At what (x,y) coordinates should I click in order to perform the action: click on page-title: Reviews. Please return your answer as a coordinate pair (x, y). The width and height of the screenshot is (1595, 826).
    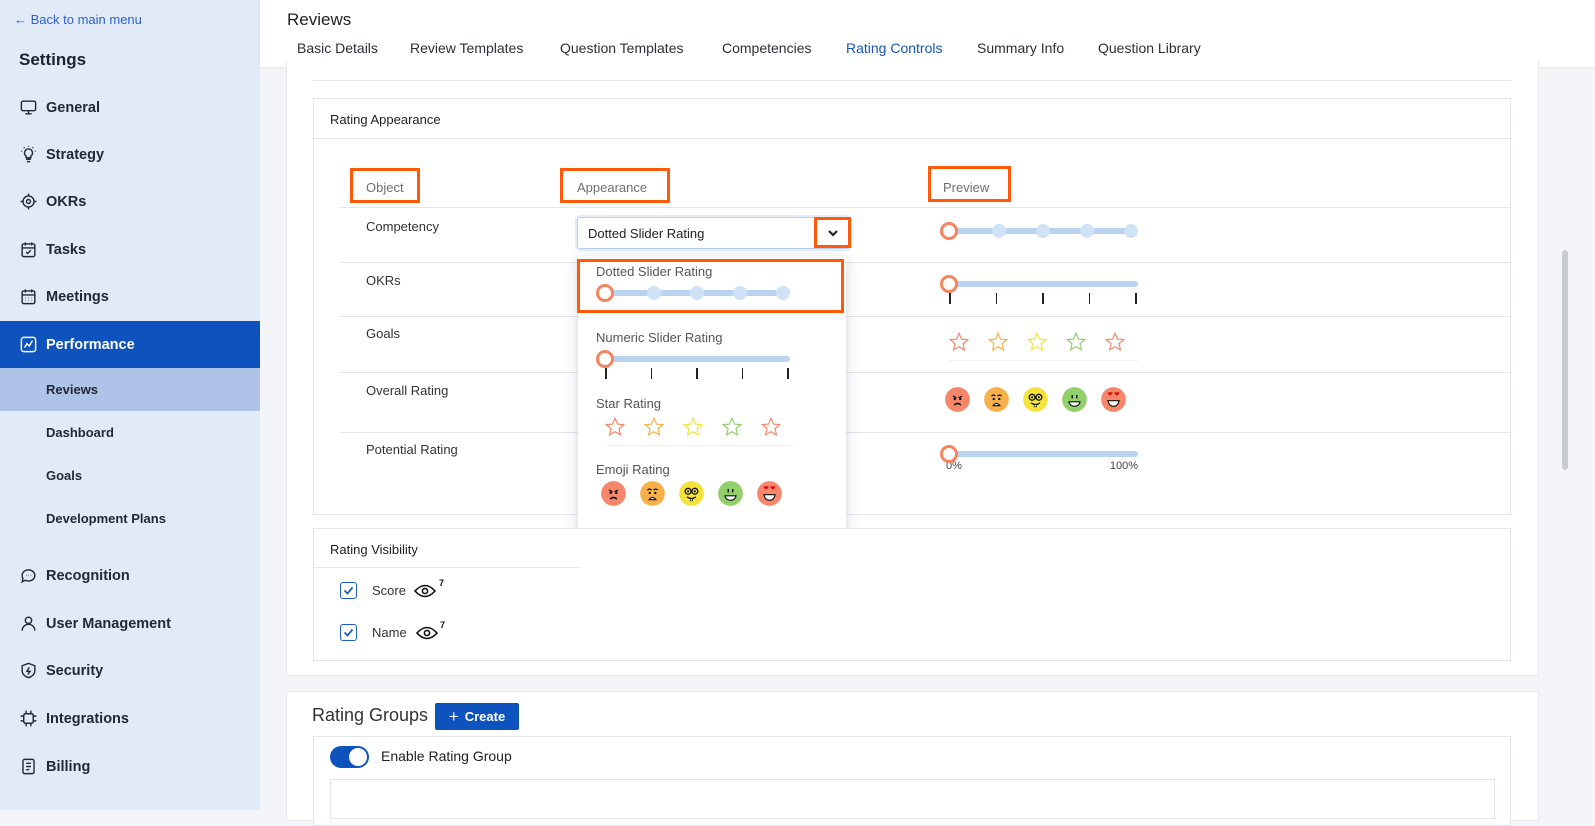
    Looking at the image, I should click on (319, 19).